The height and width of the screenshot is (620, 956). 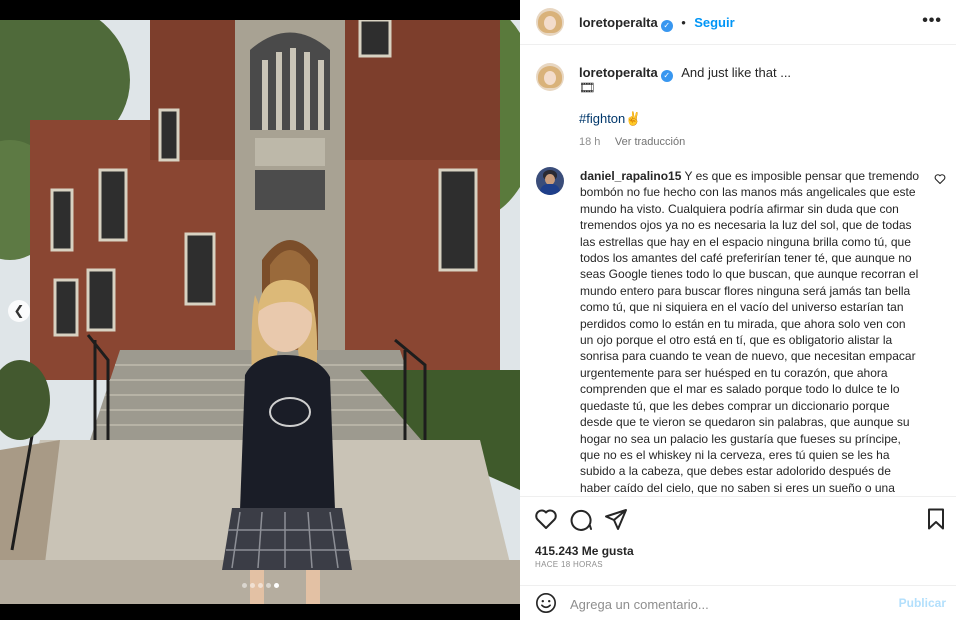 What do you see at coordinates (587, 87) in the screenshot?
I see `film-emoji-icon: 🎞` at bounding box center [587, 87].